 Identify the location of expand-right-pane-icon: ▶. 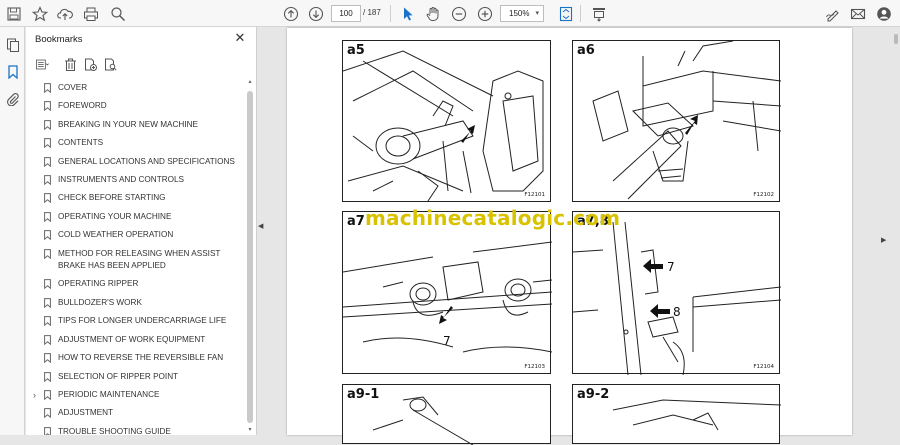
(883, 240).